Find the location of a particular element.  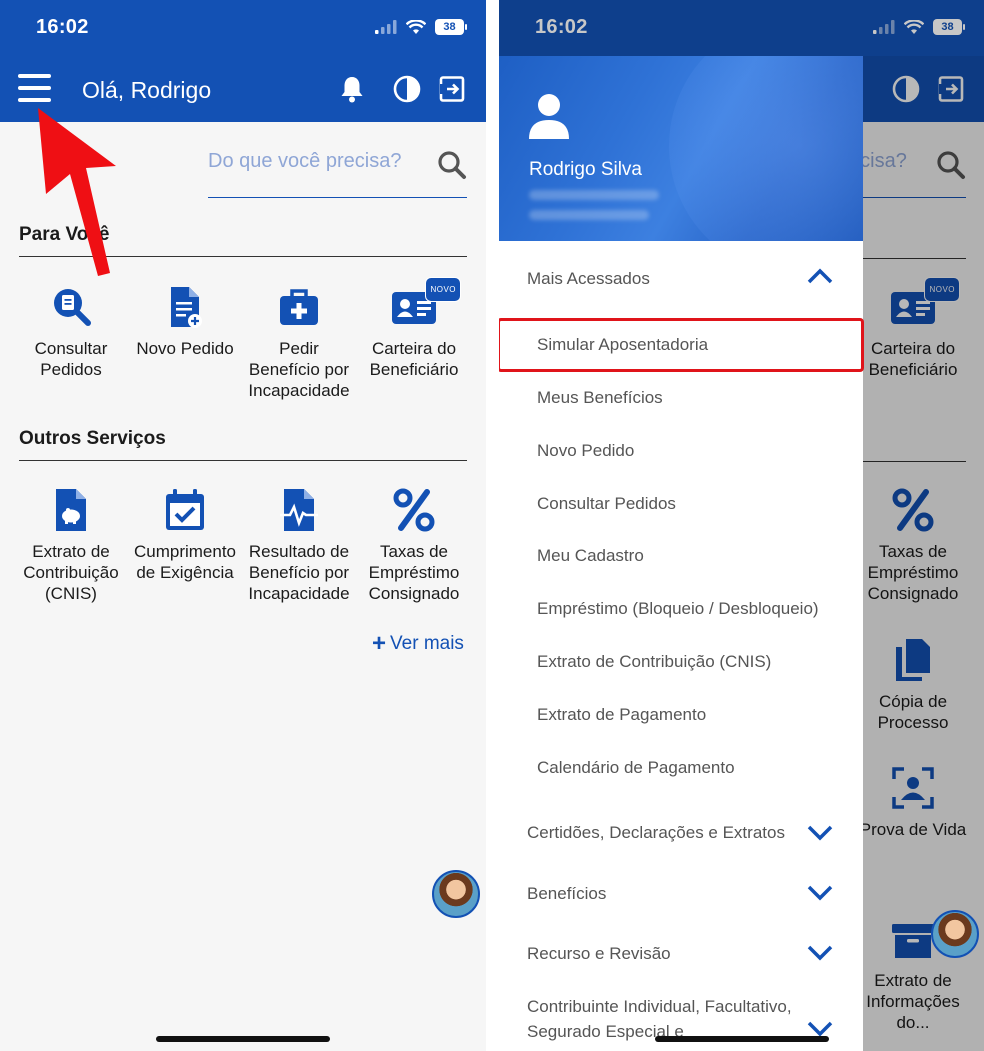

novo-badge: NOVO is located at coordinates (443, 289).